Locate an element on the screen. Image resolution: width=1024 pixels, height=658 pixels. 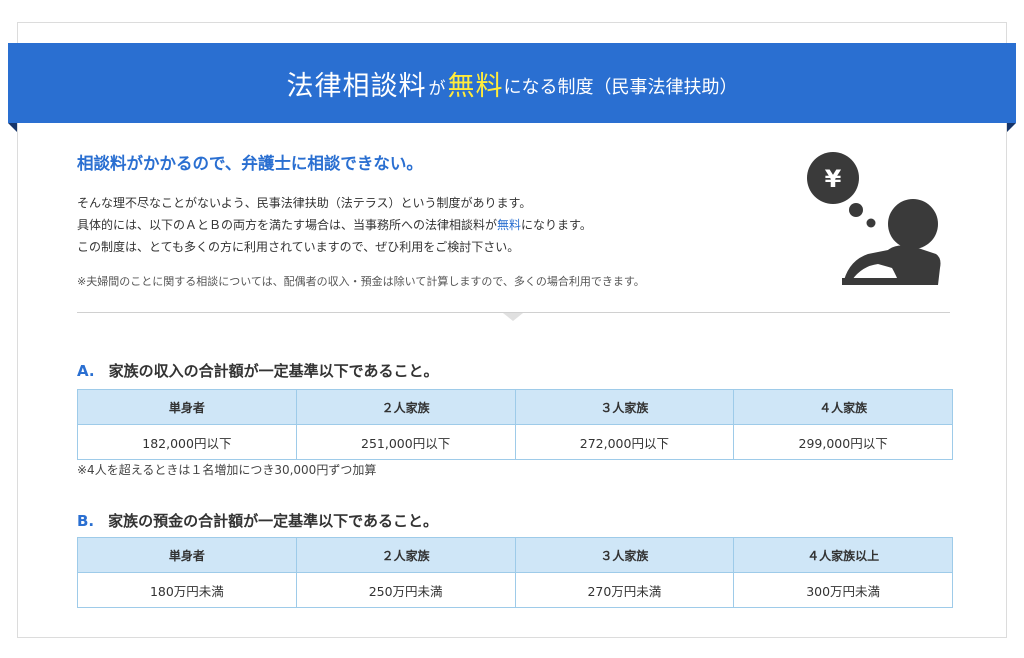
income-table-note: ※4人を超えるときは１名増加につき30,000円ずつ加算 is located at coordinates (227, 470).